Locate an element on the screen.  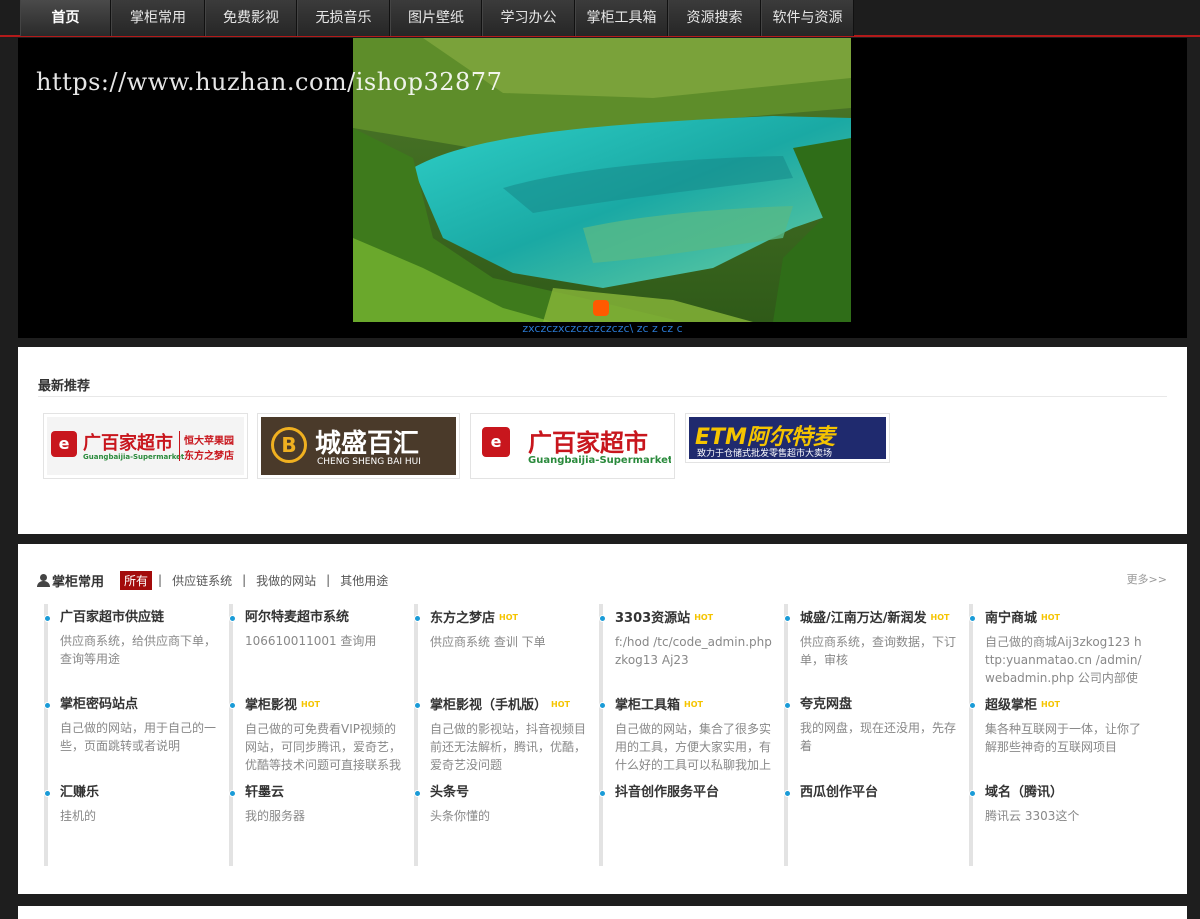
logo-chengsheng: B 城盛百汇 CHENG SHENG BAI HUI is located at coordinates (358, 446).